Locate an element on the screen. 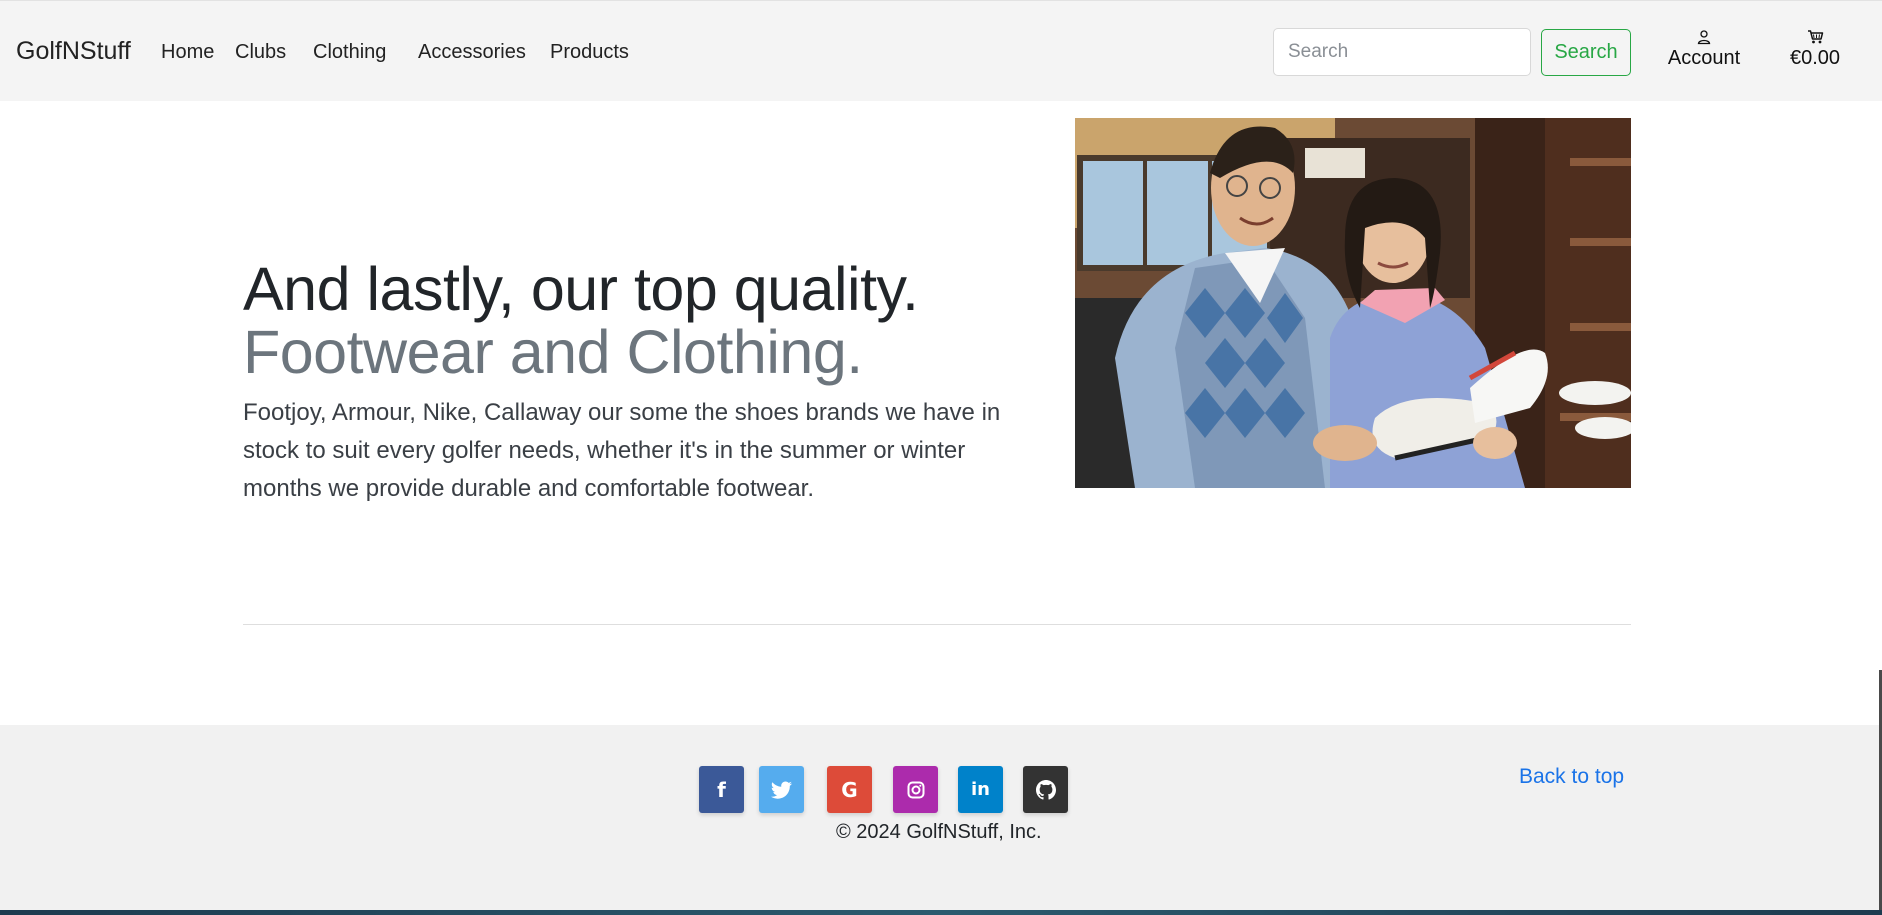 The width and height of the screenshot is (1882, 915). instagram-camera-icon is located at coordinates (915, 789).